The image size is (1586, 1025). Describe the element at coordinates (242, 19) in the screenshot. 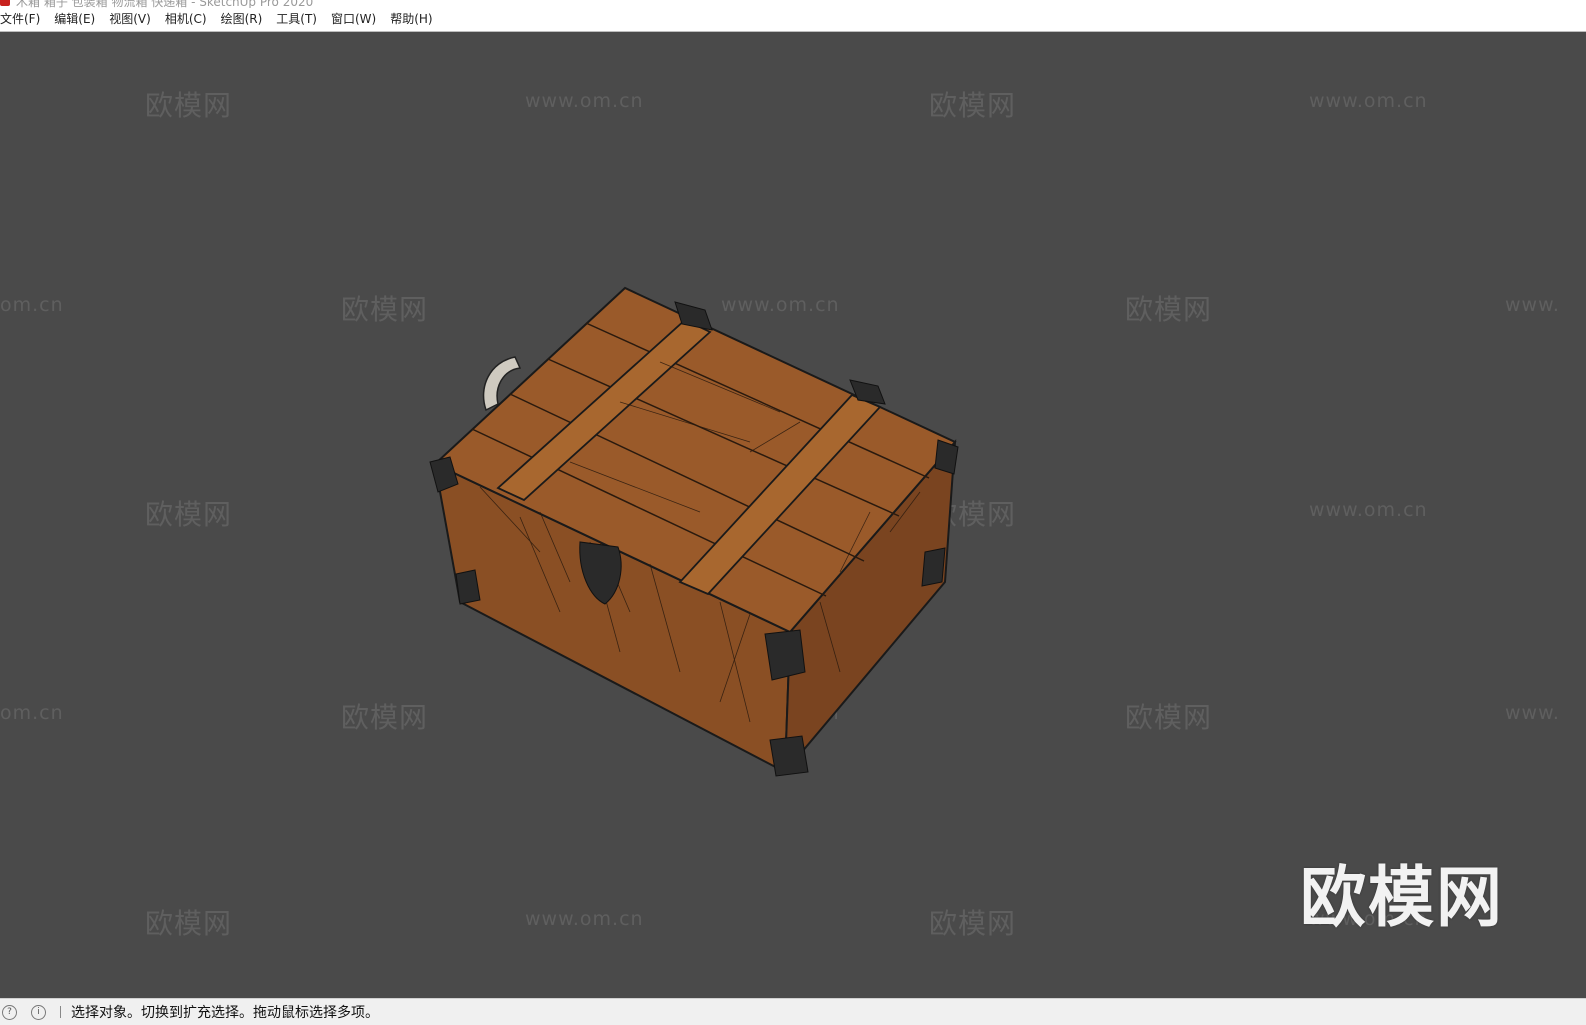

I see `menu-draw: 绘图(R)` at that location.